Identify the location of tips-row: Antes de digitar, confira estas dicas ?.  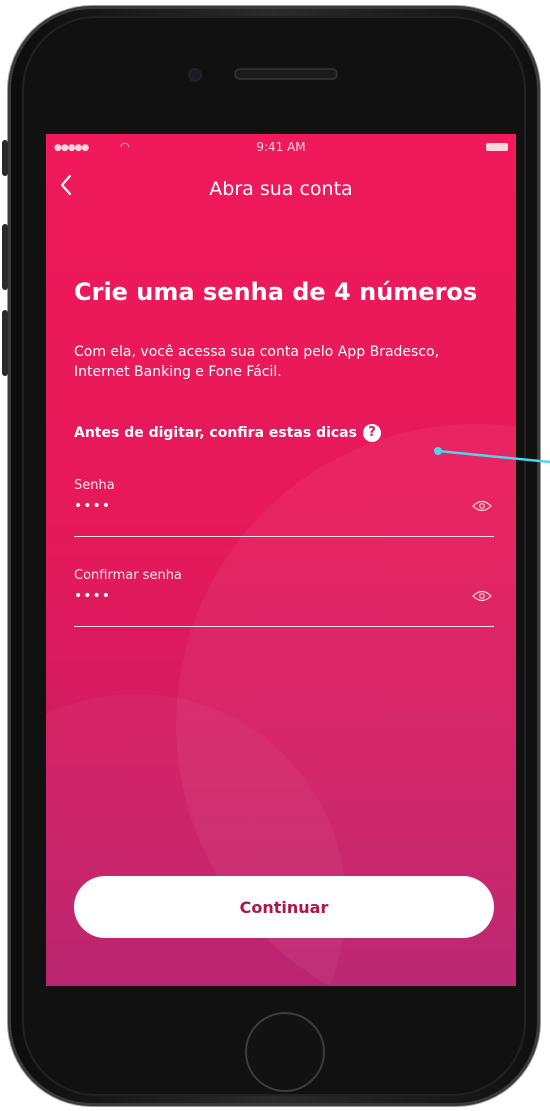
(227, 433).